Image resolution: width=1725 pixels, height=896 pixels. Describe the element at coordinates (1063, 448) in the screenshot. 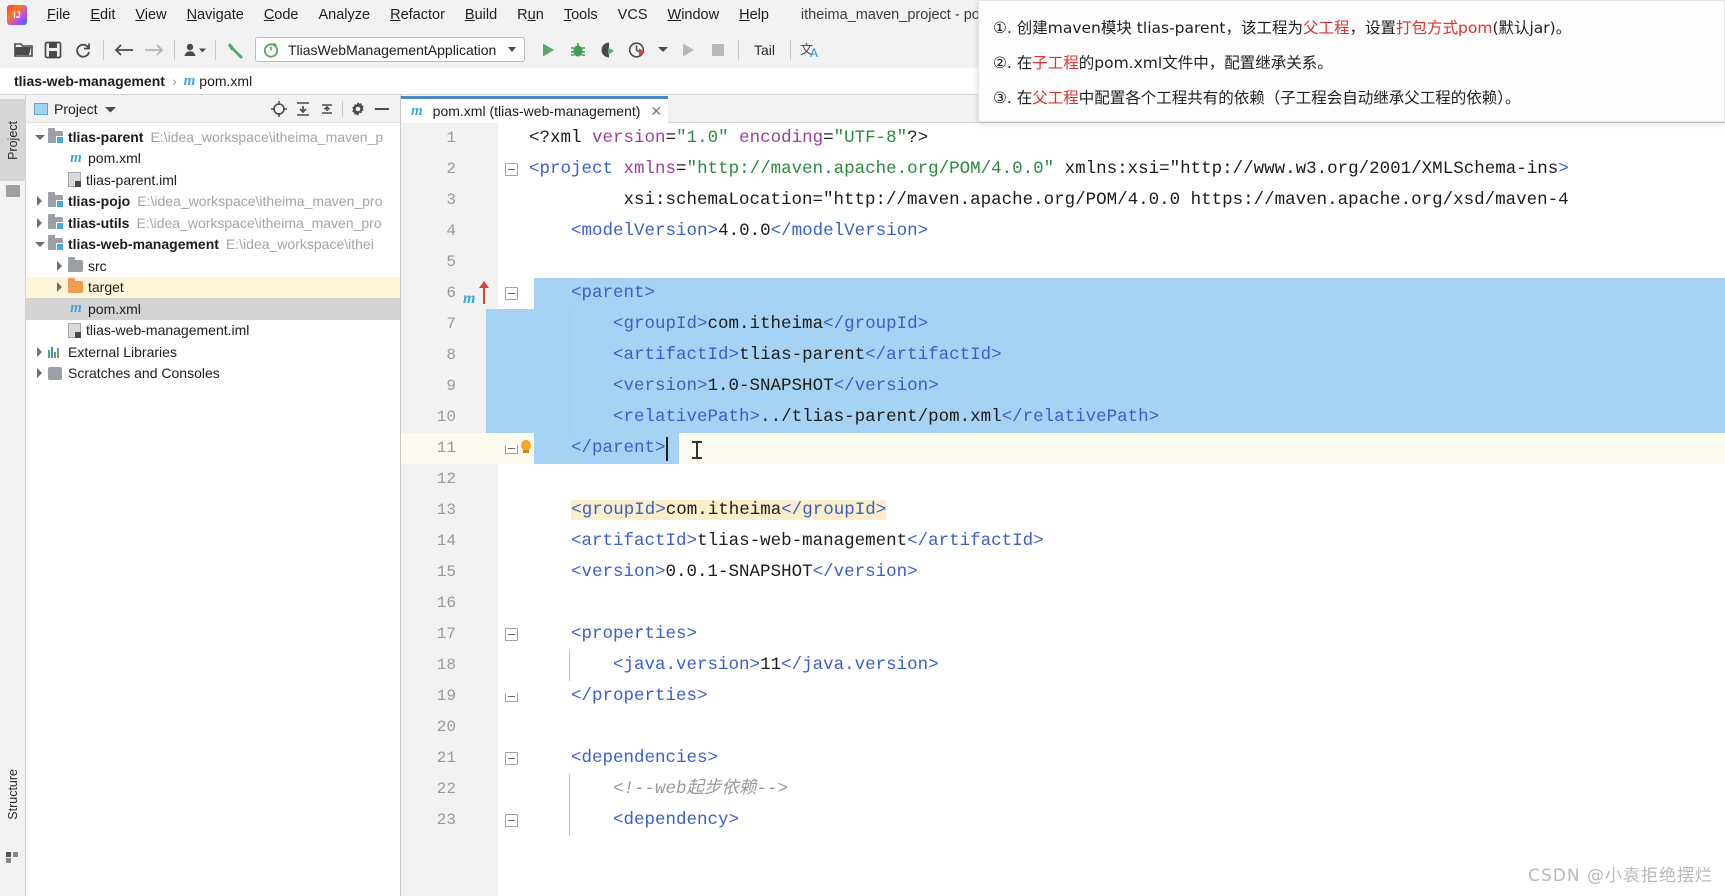

I see `code-line-11: 11 </parent>` at that location.